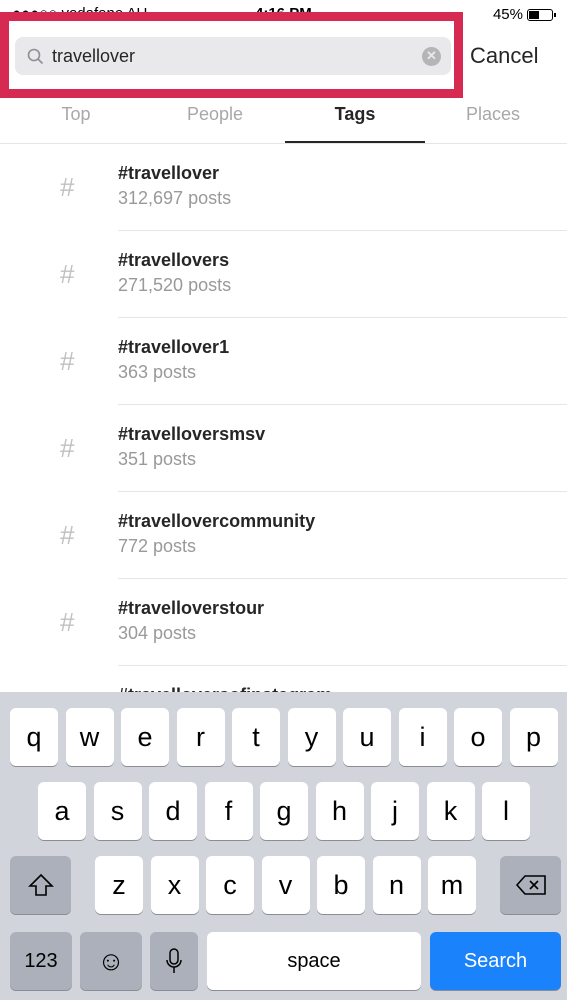  Describe the element at coordinates (533, 737) in the screenshot. I see `key-p: p` at that location.